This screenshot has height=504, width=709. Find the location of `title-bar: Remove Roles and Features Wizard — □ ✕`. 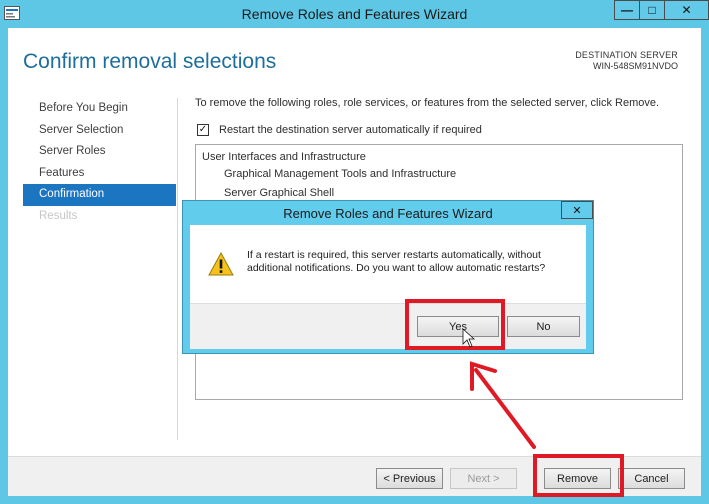

title-bar: Remove Roles and Features Wizard — □ ✕ is located at coordinates (354, 14).